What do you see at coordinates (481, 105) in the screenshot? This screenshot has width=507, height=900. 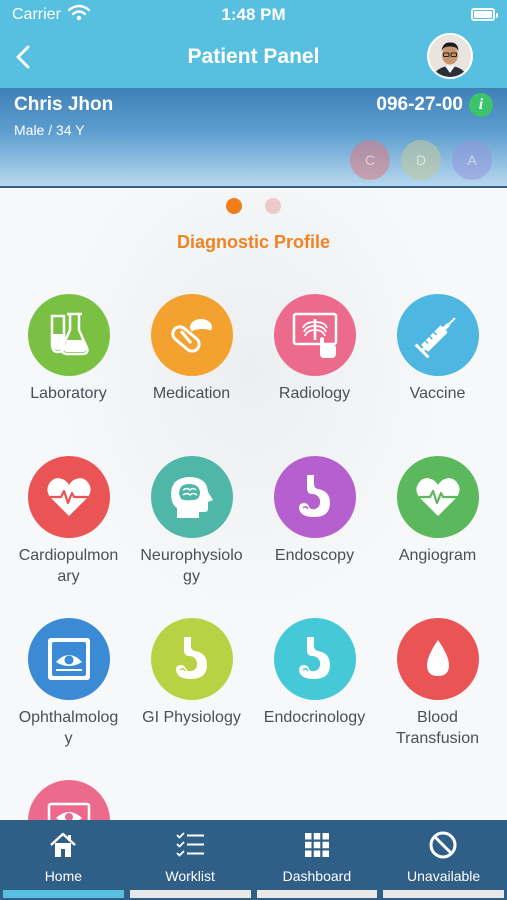 I see `info-button: i` at bounding box center [481, 105].